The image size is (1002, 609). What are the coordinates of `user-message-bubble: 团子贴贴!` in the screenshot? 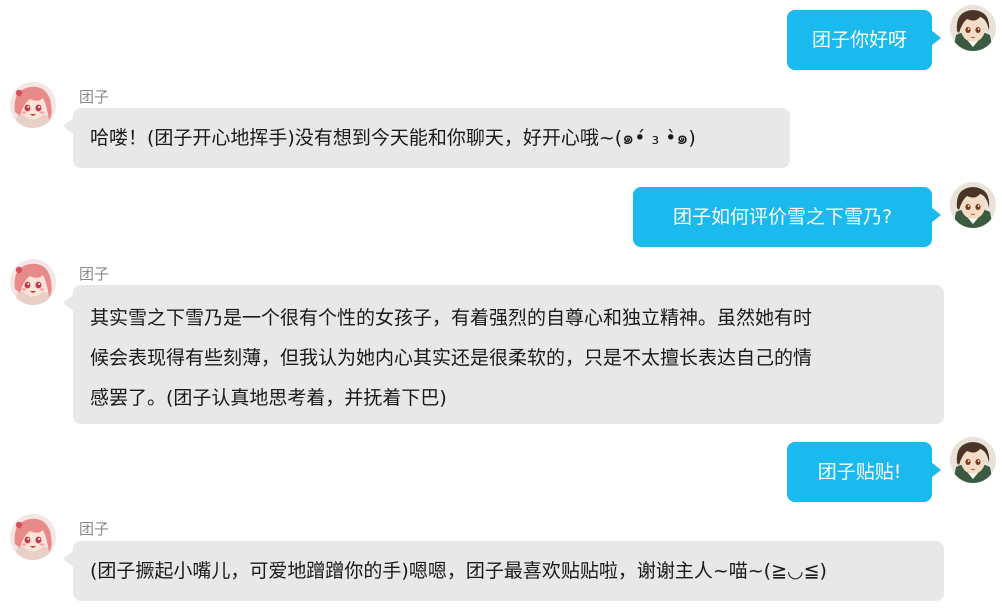 It's located at (864, 472).